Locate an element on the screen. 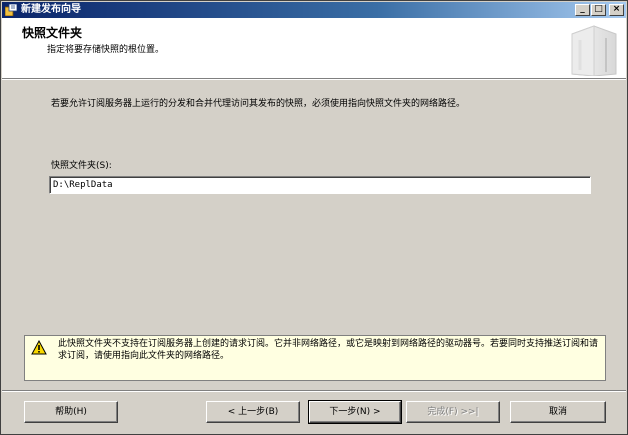 Image resolution: width=628 pixels, height=435 pixels. wizard-header: 快照文件夹 指定将要存储快照的根位置。 is located at coordinates (314, 48).